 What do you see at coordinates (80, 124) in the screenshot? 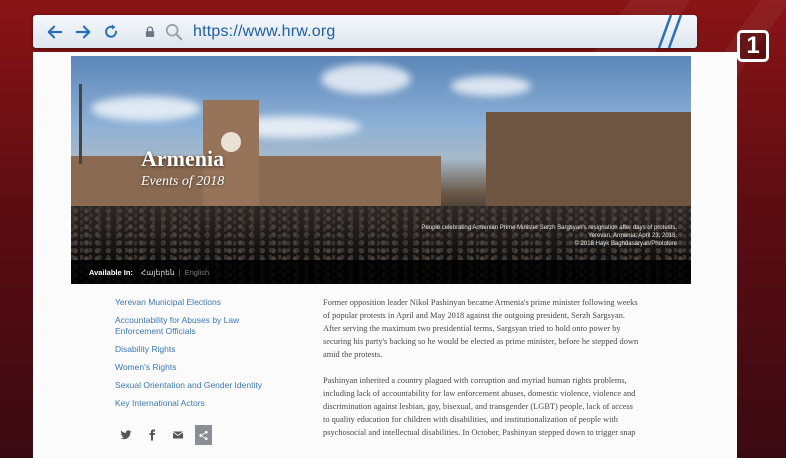
I see `radio-tower` at bounding box center [80, 124].